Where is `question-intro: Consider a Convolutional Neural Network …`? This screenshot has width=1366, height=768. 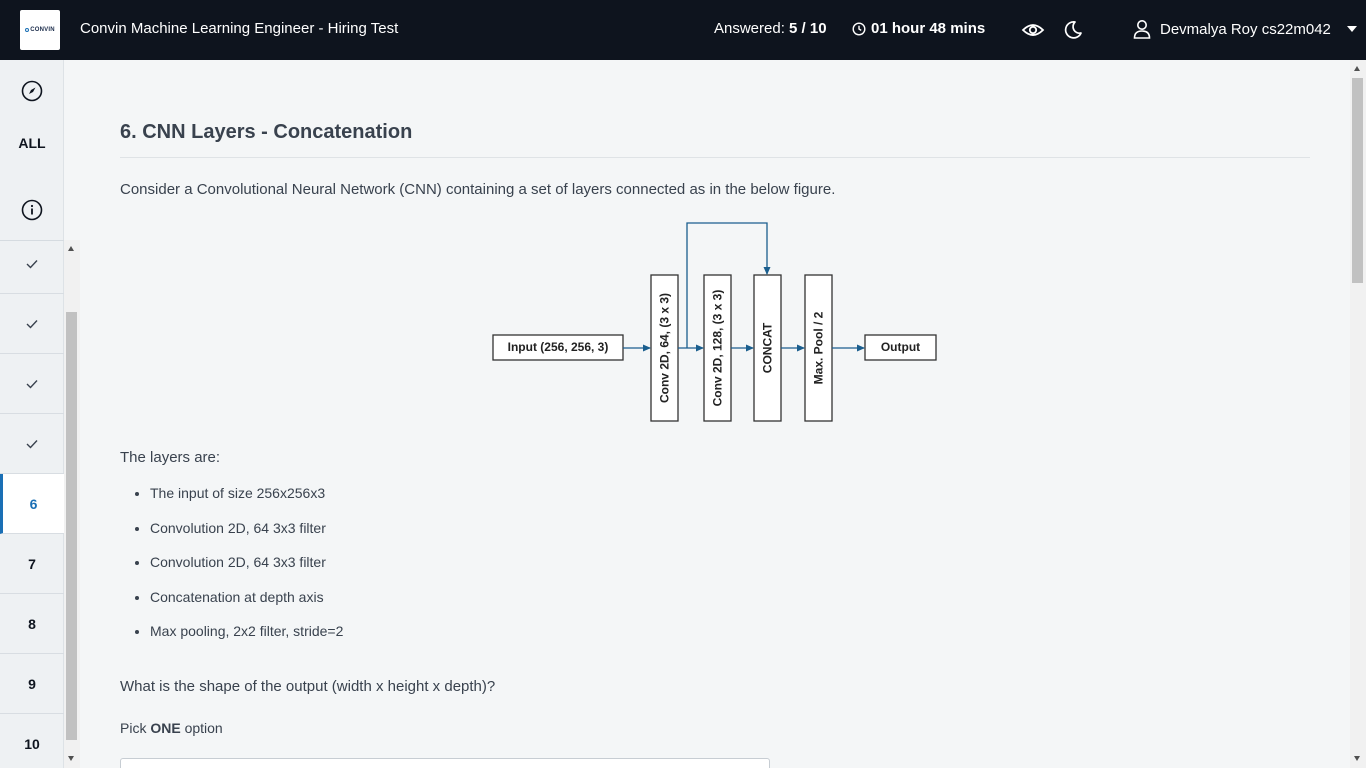
question-intro: Consider a Convolutional Neural Network … is located at coordinates (478, 189).